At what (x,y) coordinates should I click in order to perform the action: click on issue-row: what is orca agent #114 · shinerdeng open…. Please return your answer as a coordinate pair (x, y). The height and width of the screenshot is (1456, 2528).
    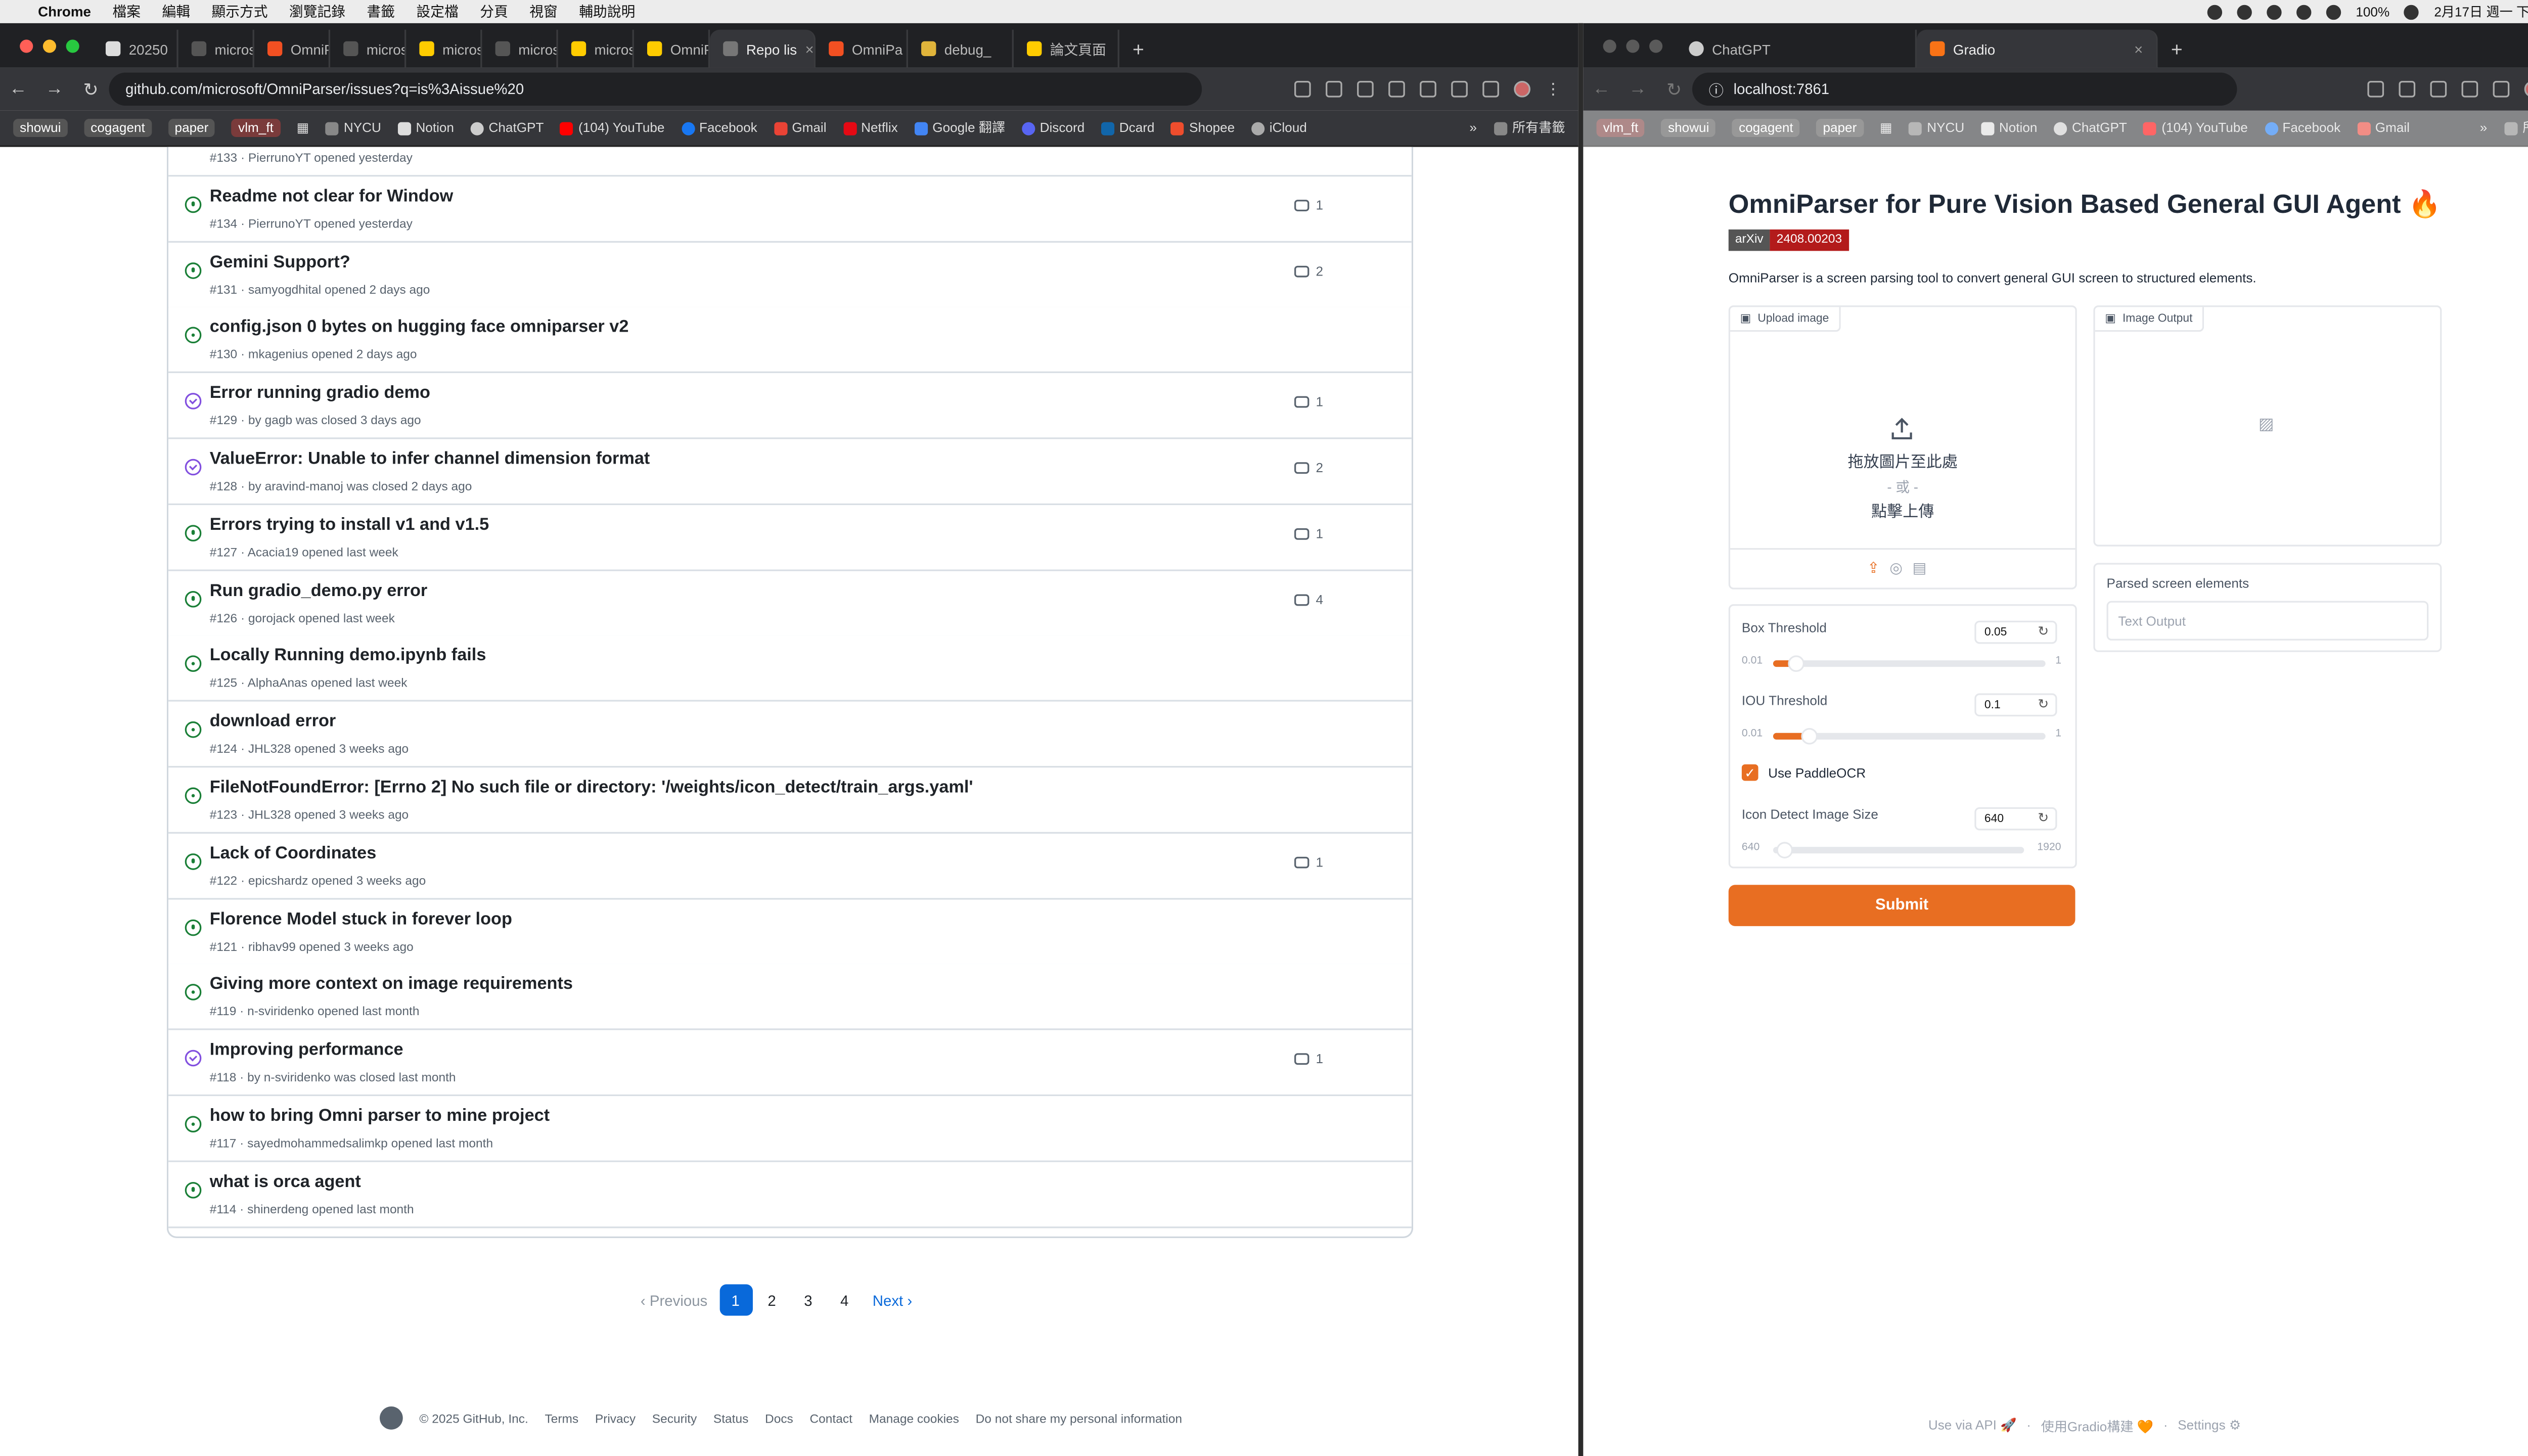
    Looking at the image, I should click on (790, 1195).